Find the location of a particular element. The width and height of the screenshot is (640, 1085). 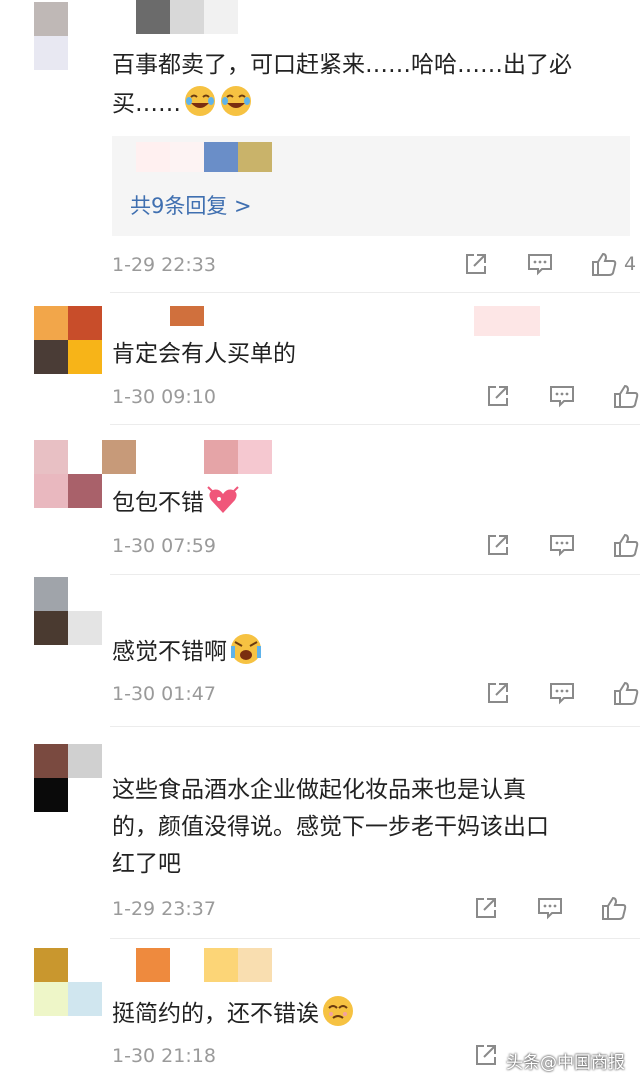

moved-emoji is located at coordinates (338, 1011).